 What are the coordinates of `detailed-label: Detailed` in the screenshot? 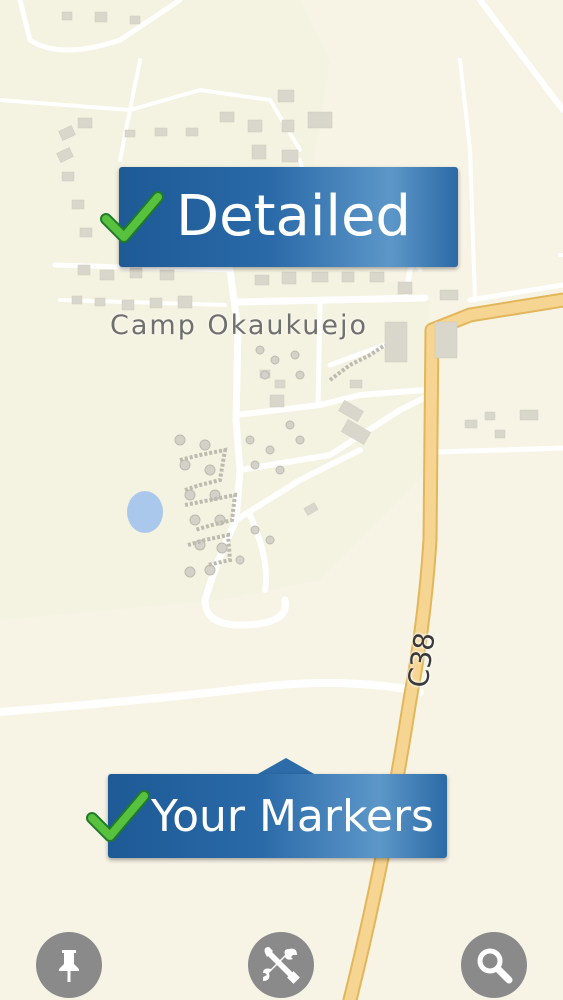 It's located at (293, 216).